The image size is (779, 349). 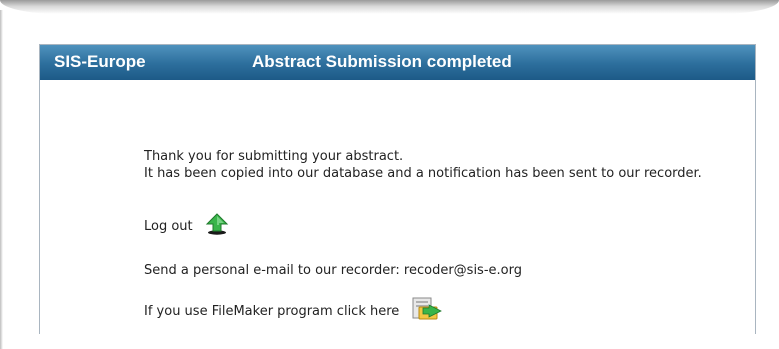 What do you see at coordinates (272, 311) in the screenshot?
I see `filemaker-text: If you use FileMaker program click here` at bounding box center [272, 311].